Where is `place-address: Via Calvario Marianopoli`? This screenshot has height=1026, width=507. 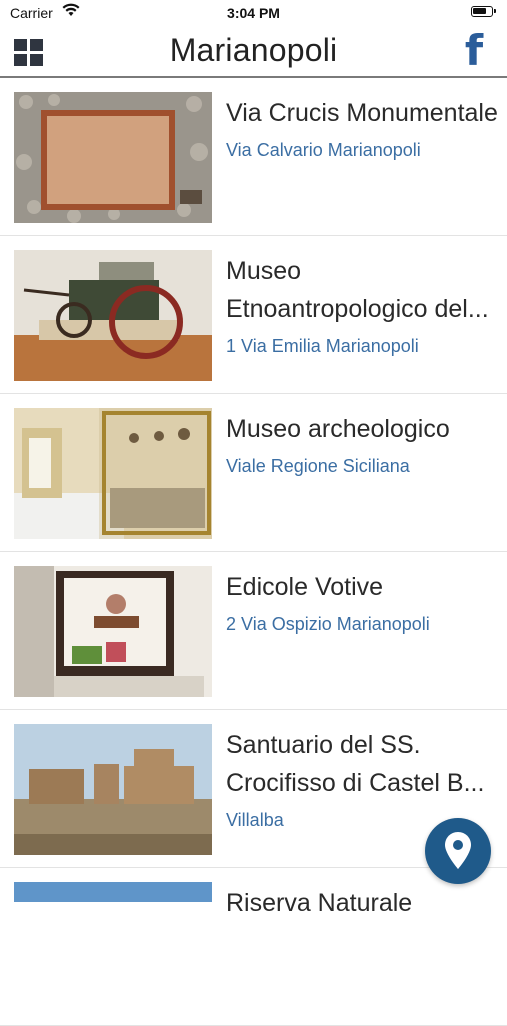 place-address: Via Calvario Marianopoli is located at coordinates (323, 150).